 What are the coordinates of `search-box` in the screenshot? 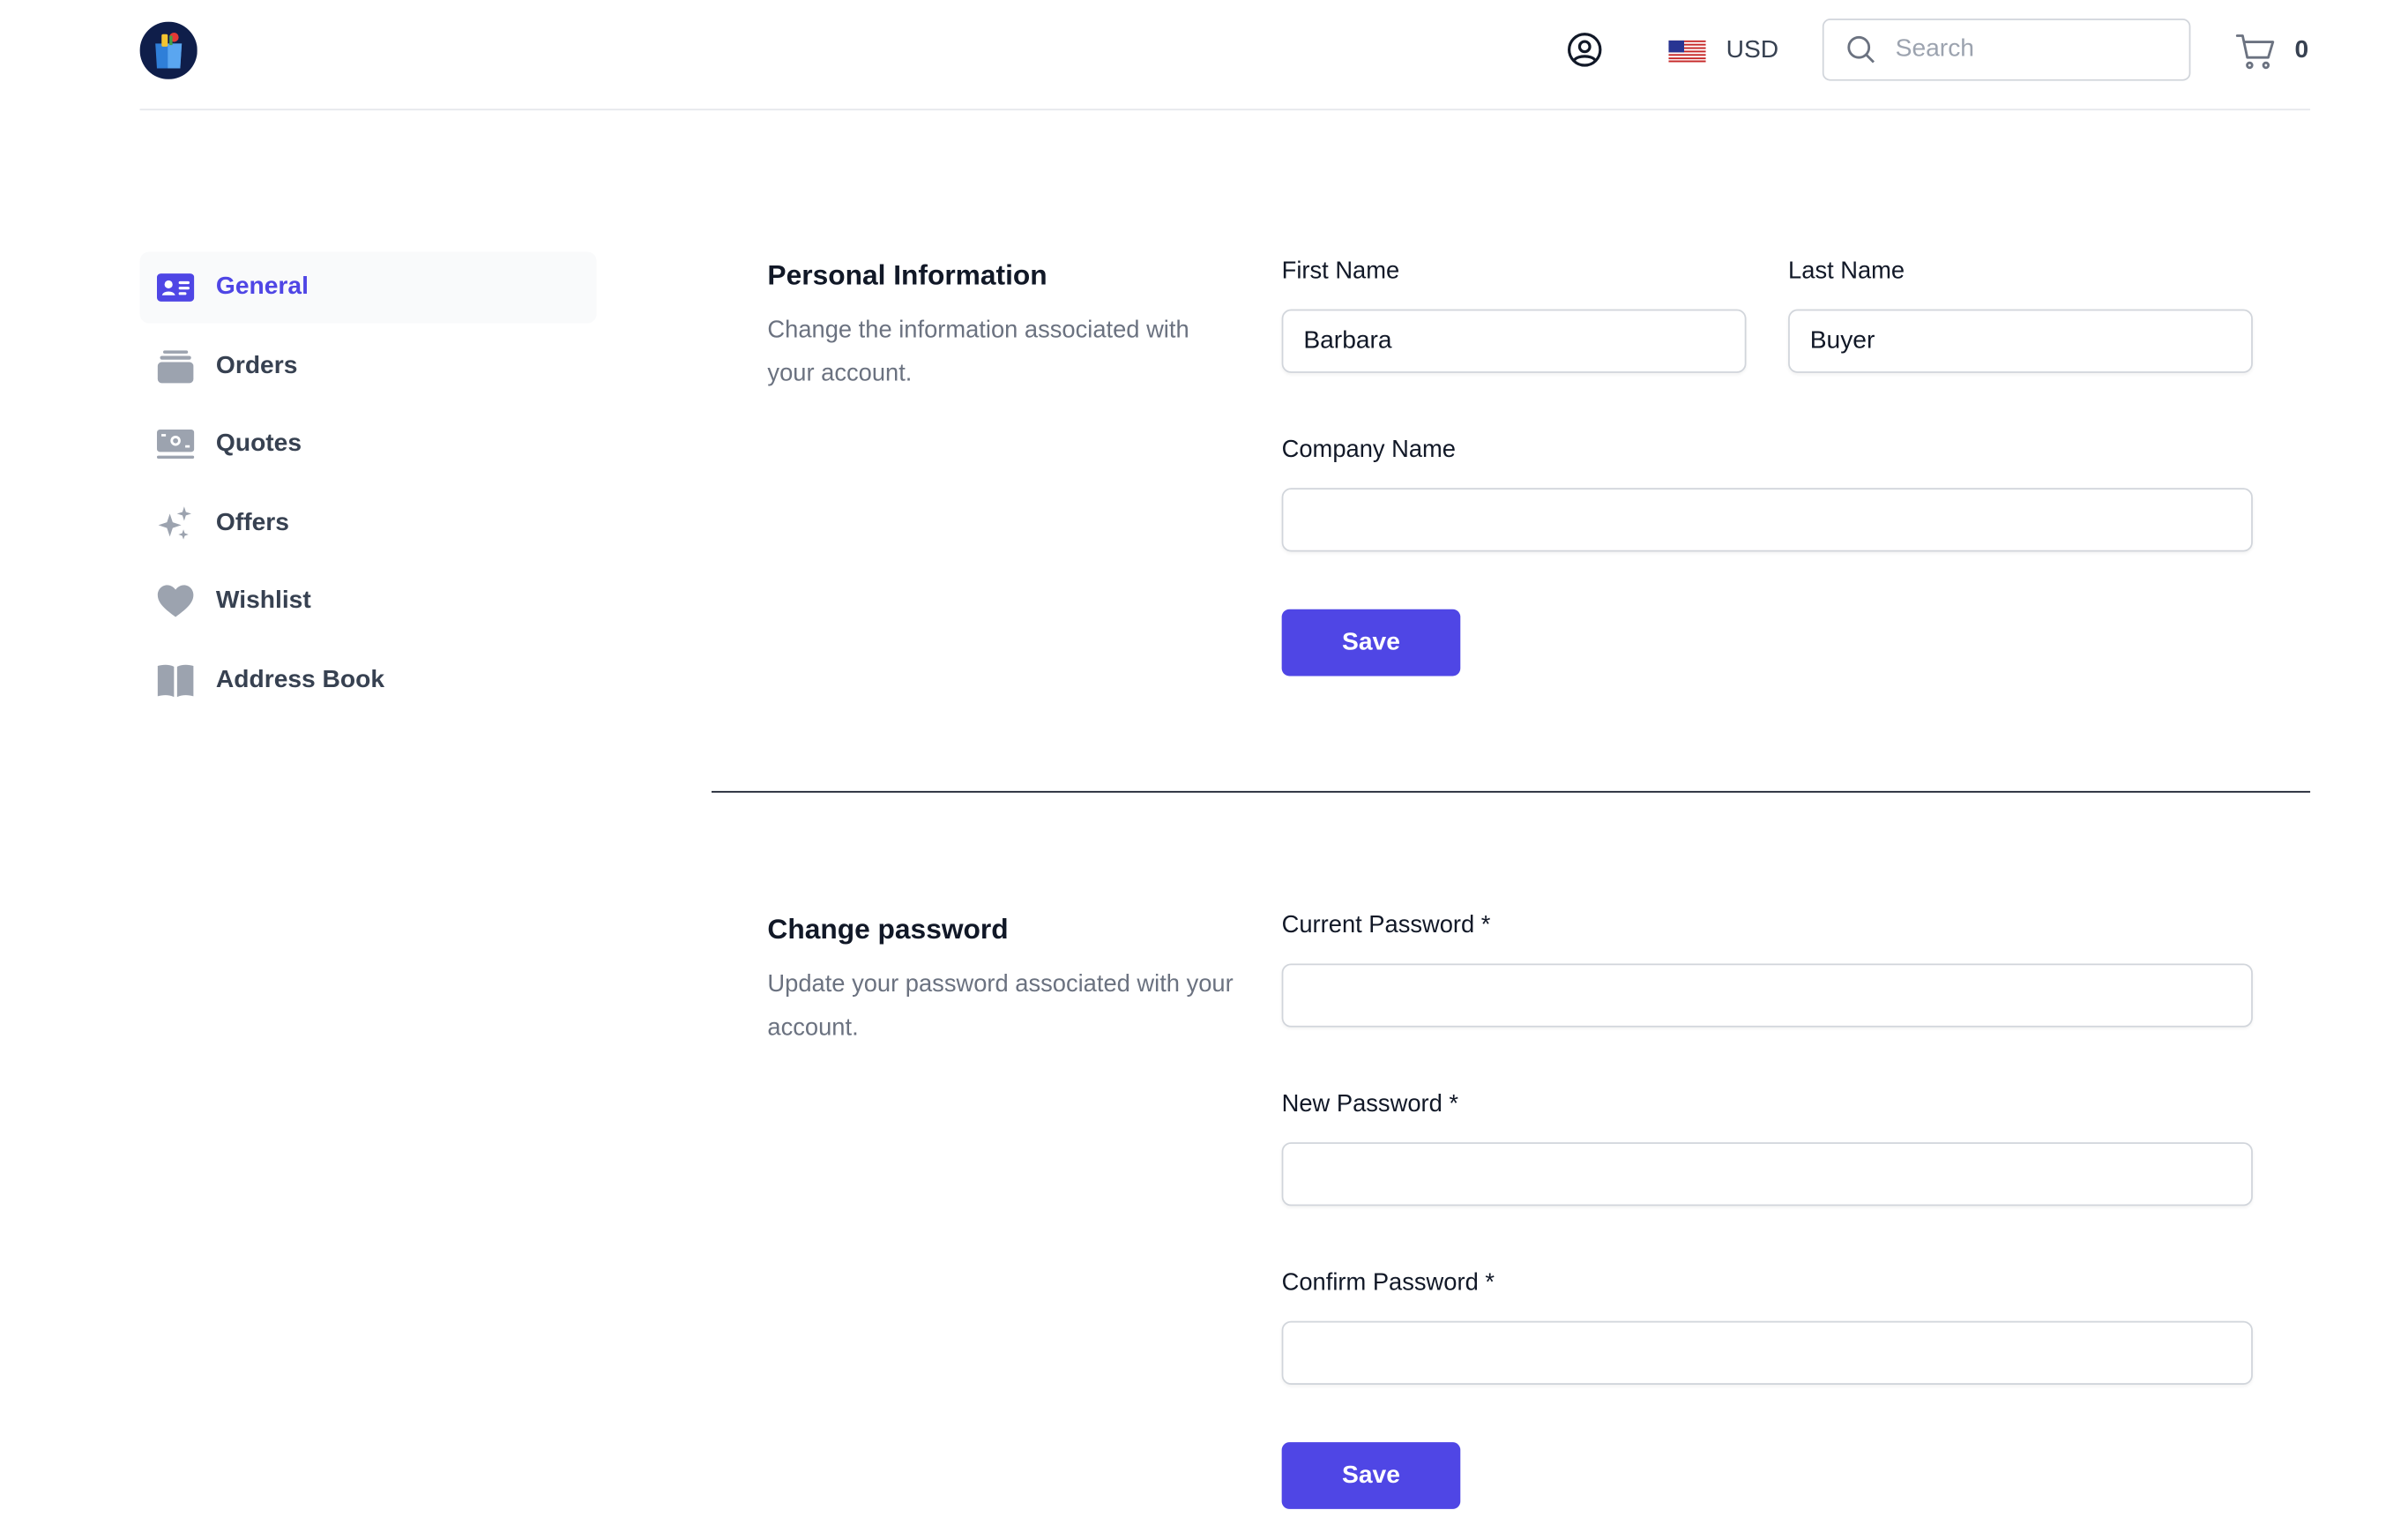 It's located at (2006, 50).